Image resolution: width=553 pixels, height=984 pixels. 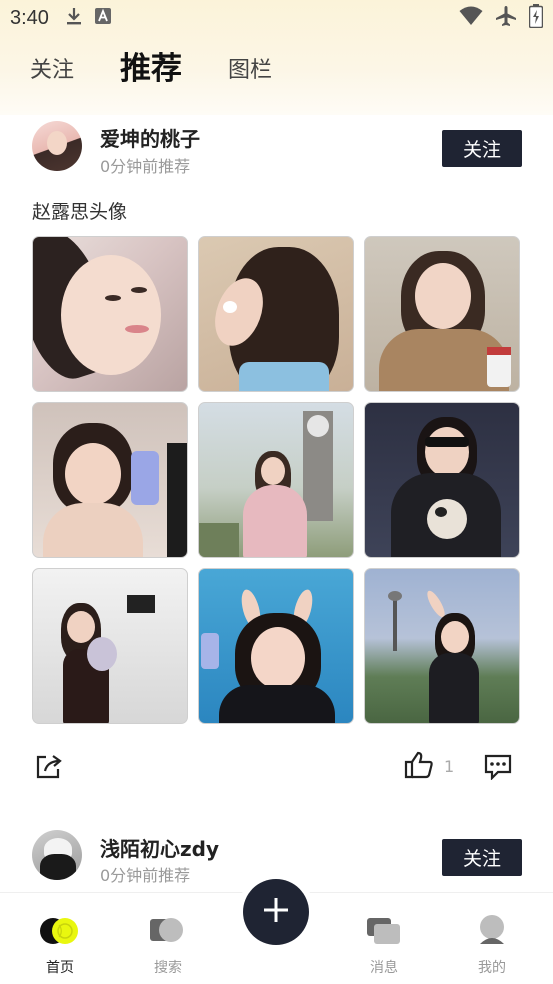 What do you see at coordinates (276, 765) in the screenshot?
I see `post-actions: 1` at bounding box center [276, 765].